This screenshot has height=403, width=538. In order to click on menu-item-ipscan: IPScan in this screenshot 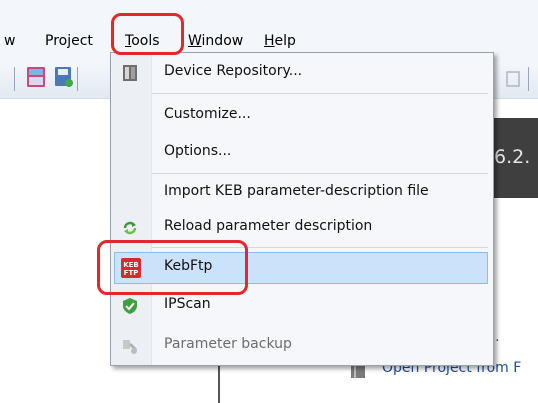, I will do `click(302, 306)`.